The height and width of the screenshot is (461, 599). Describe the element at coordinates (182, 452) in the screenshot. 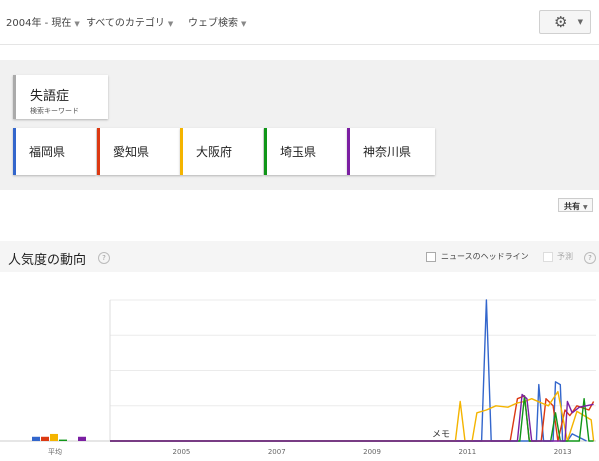

I see `x-tick-label: 2005` at that location.